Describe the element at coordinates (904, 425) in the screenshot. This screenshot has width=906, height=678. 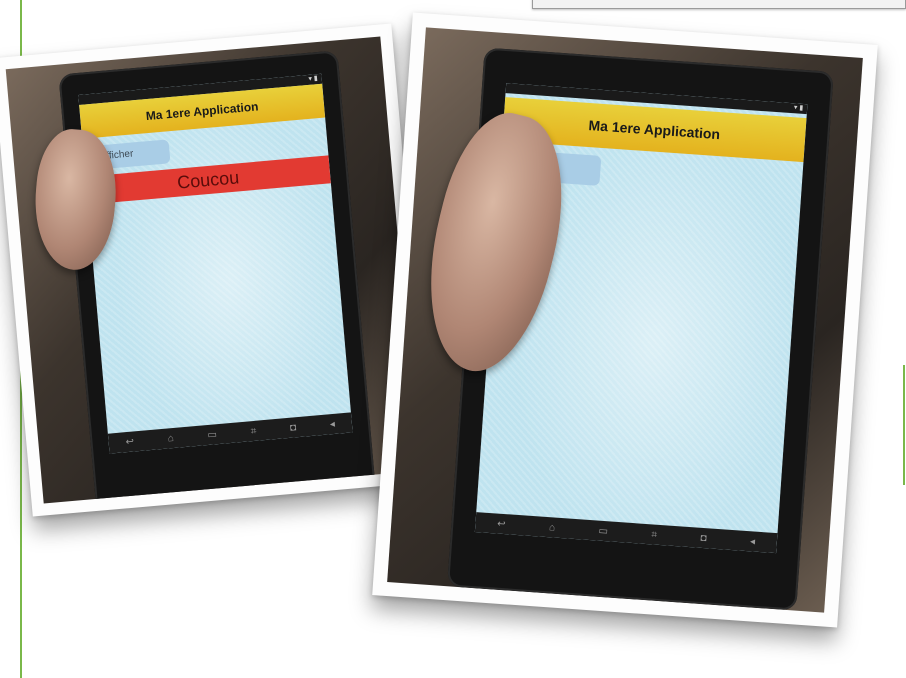
I see `right-accent-rule` at that location.